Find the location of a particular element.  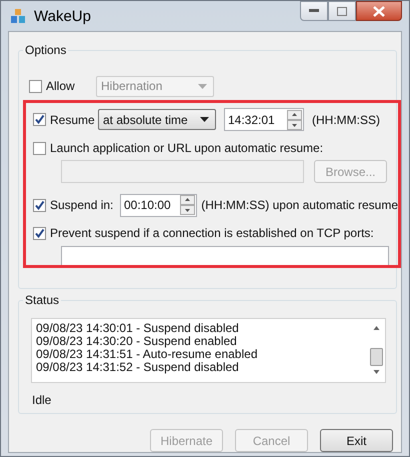

log-entry: 09/08/23 14:30:01 - Suspend disabled is located at coordinates (138, 328).